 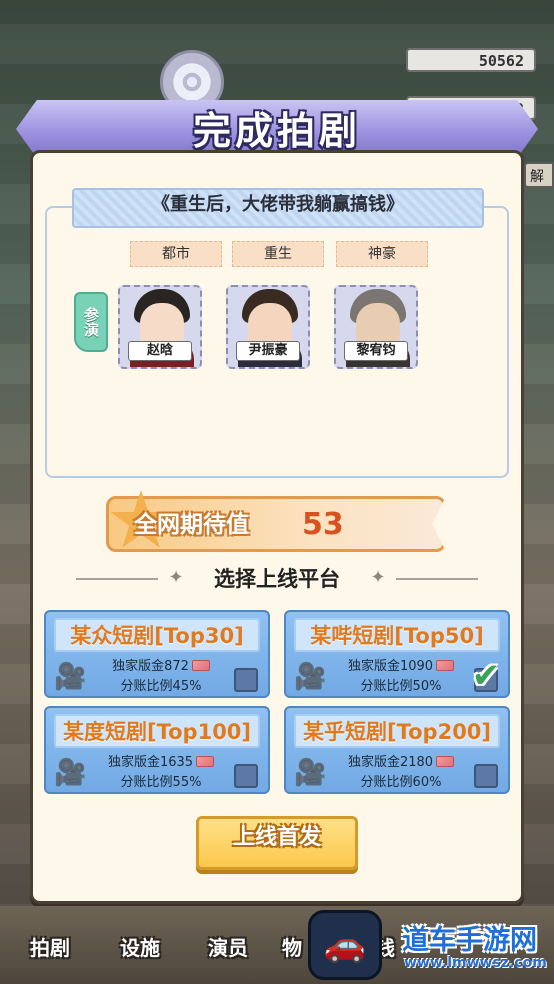 I want to click on expectation-value: 53, so click(x=323, y=524).